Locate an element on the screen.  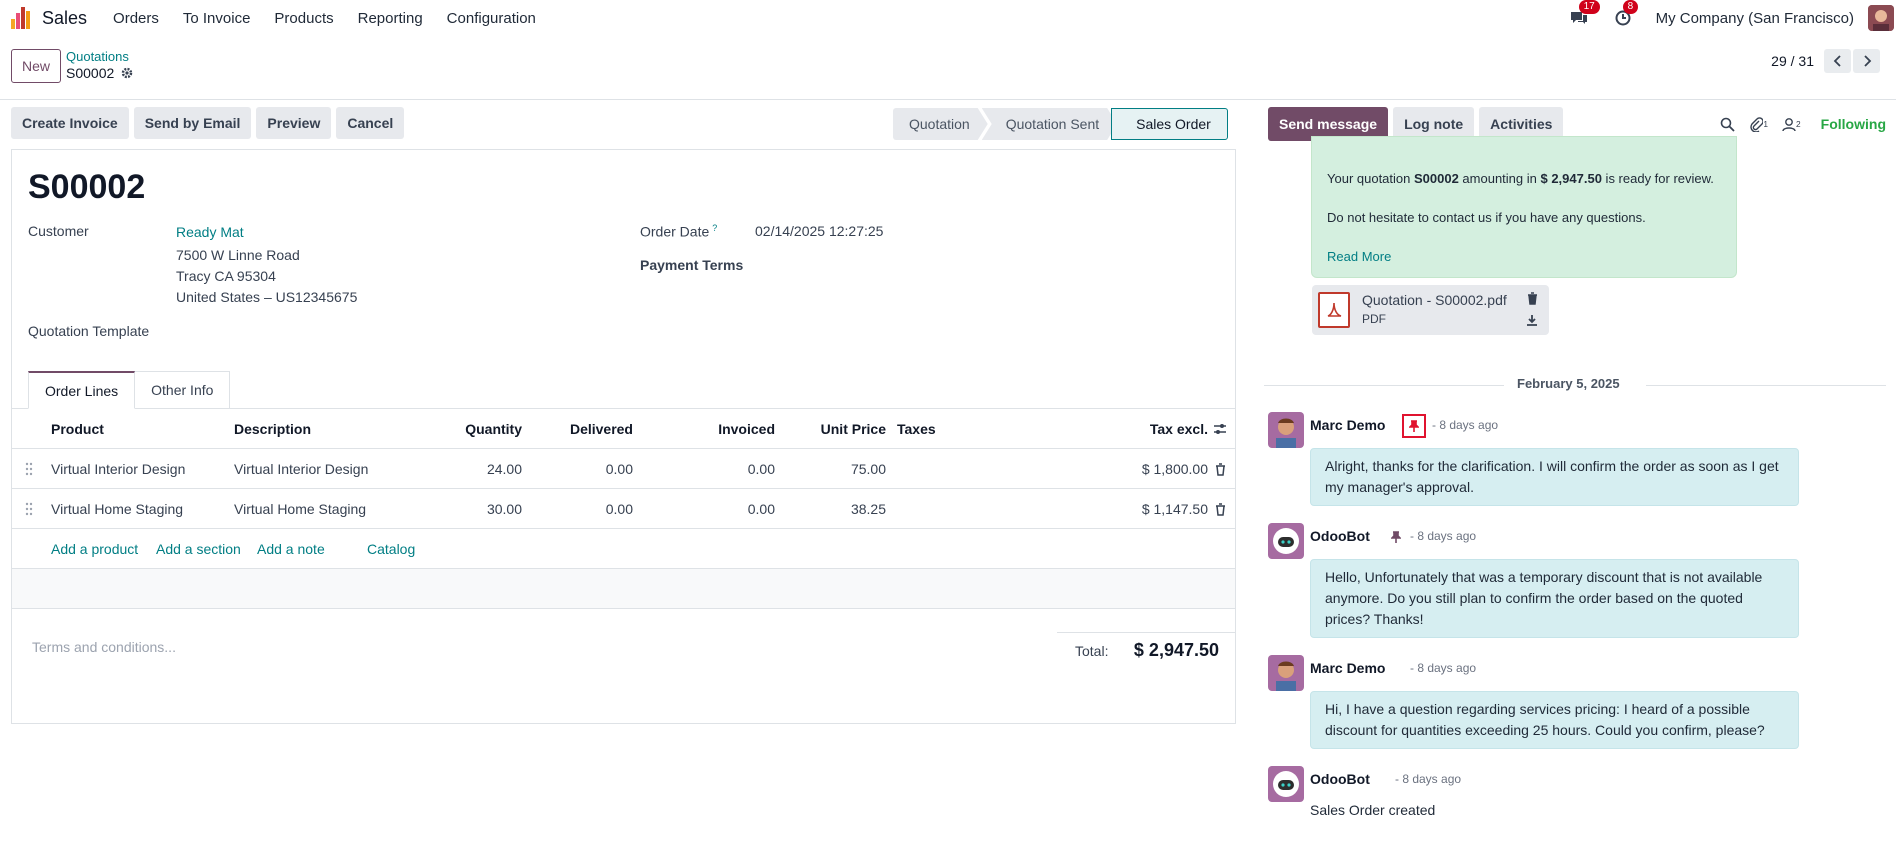
col-product: Product is located at coordinates (77, 429).